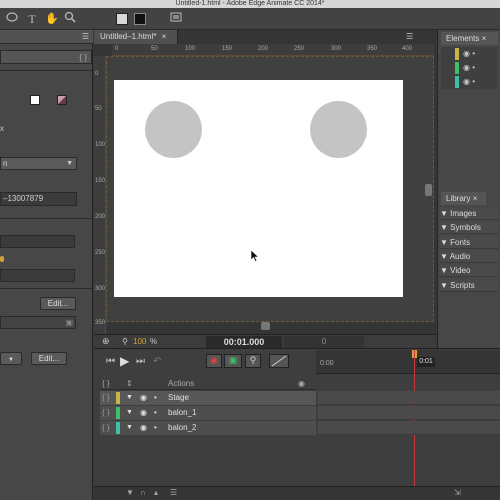 This screenshot has height=500, width=500. I want to click on ruler-tick: 400, so click(407, 49).